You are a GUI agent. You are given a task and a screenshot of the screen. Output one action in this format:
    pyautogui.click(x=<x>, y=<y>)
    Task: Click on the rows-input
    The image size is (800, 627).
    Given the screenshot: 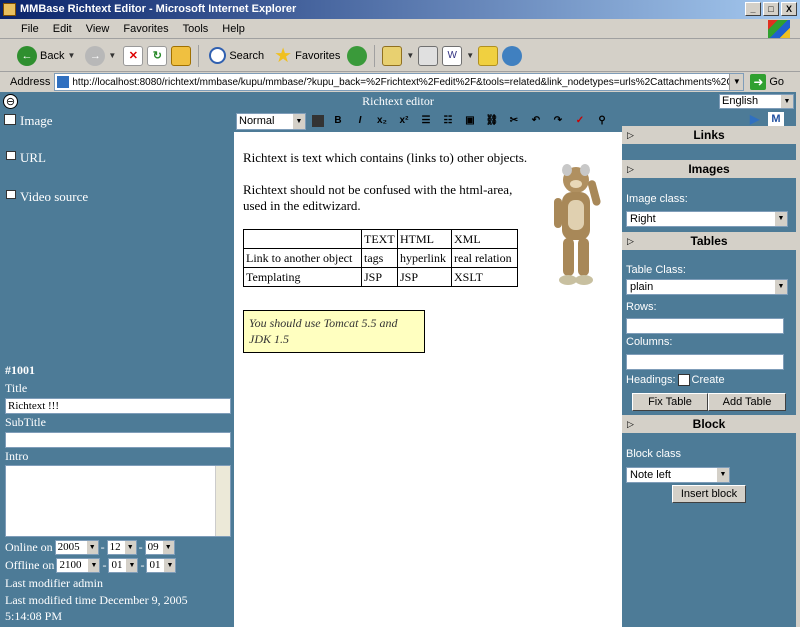 What is the action you would take?
    pyautogui.click(x=705, y=326)
    